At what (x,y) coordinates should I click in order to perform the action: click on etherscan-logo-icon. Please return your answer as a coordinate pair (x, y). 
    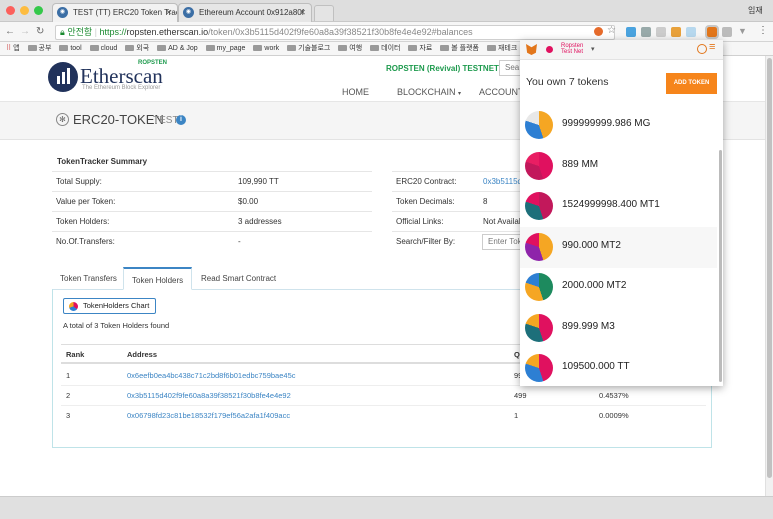
    Looking at the image, I should click on (63, 77).